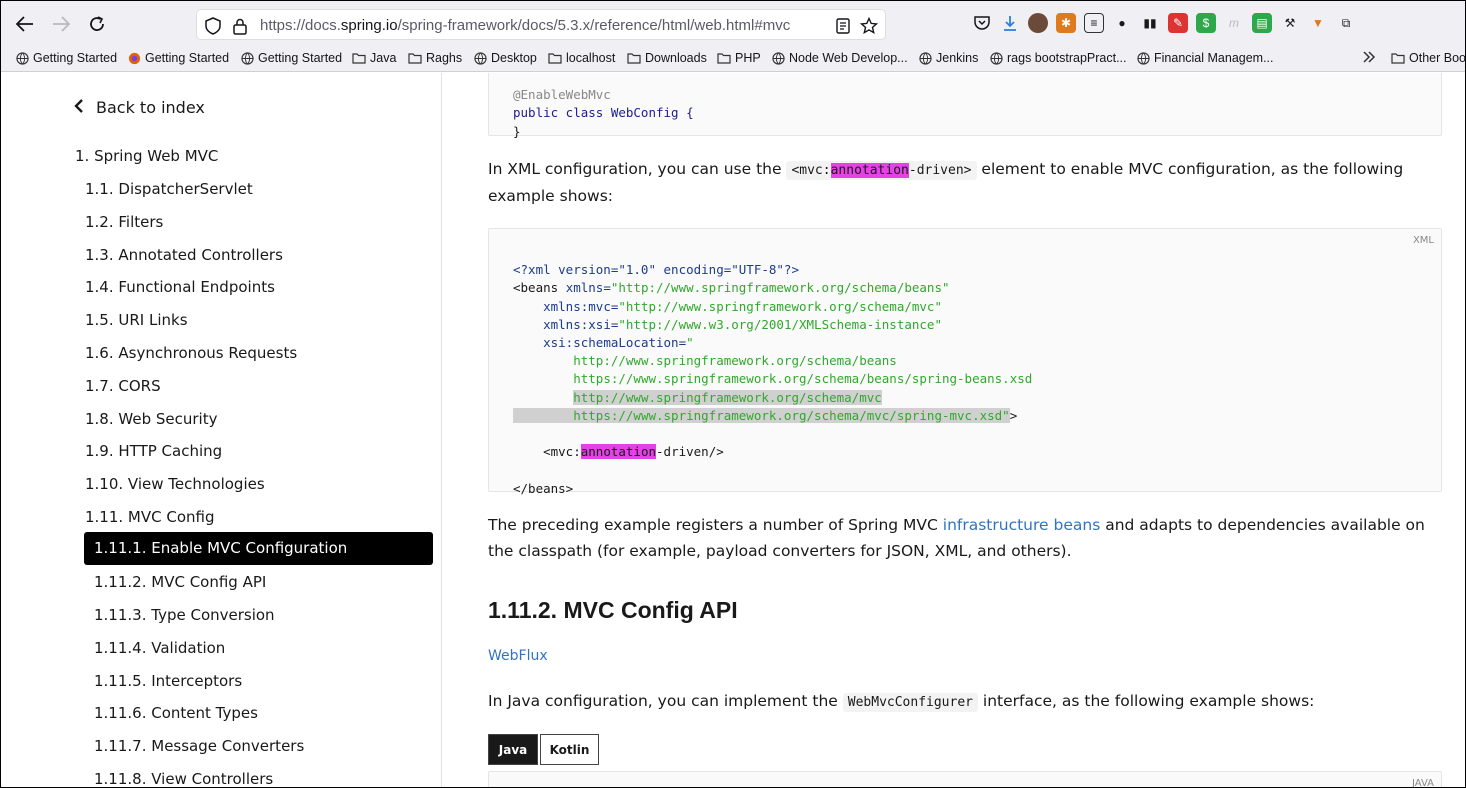 This screenshot has height=788, width=1466. I want to click on toc-item-validation: 1.11.4. Validation, so click(159, 648).